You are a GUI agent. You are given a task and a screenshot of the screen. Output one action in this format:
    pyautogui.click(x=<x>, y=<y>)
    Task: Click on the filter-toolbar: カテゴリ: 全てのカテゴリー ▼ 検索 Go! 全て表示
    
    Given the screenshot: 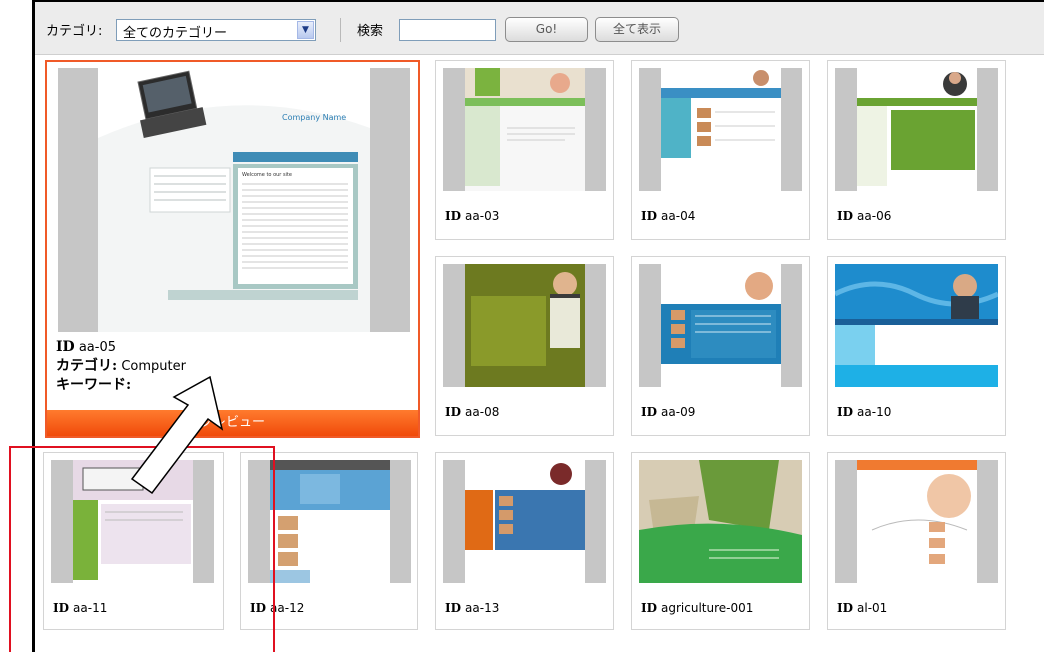 What is the action you would take?
    pyautogui.click(x=539, y=28)
    